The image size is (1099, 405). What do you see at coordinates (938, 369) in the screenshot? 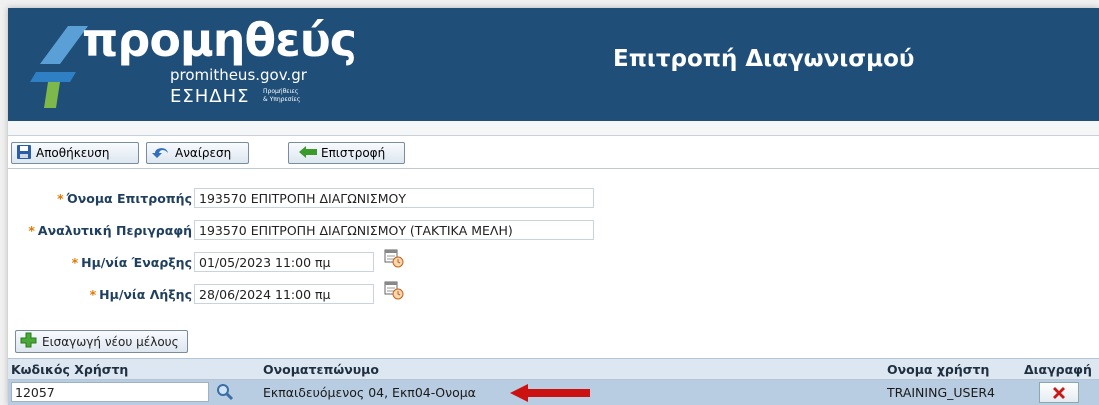
I see `col-username: Ονομα χρήστη` at bounding box center [938, 369].